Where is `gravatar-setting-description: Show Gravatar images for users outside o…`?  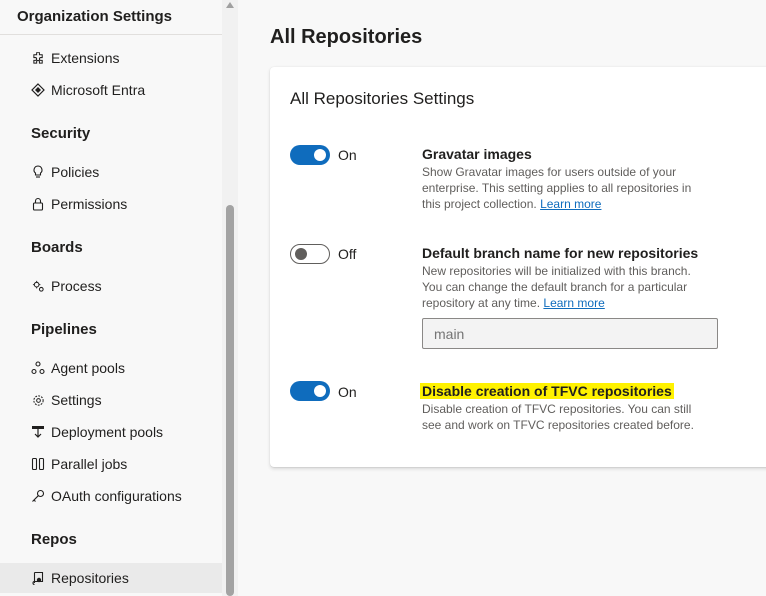
gravatar-setting-description: Show Gravatar images for users outside o… is located at coordinates (567, 188).